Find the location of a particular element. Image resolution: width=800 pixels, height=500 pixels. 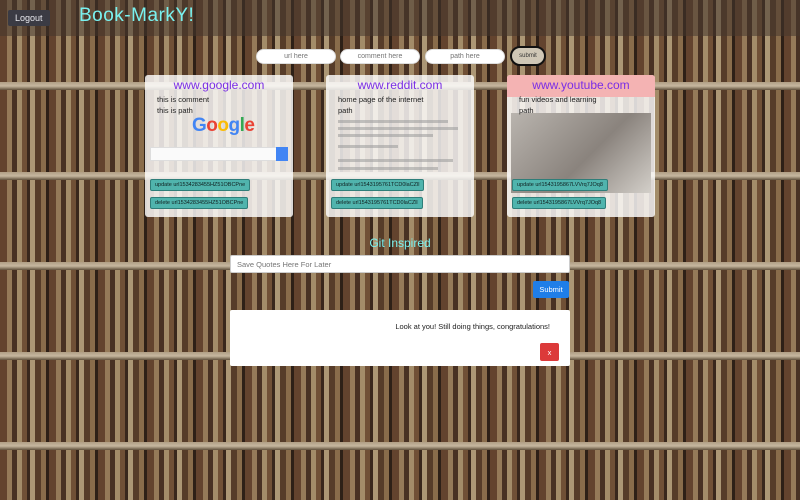

path-input is located at coordinates (465, 56).